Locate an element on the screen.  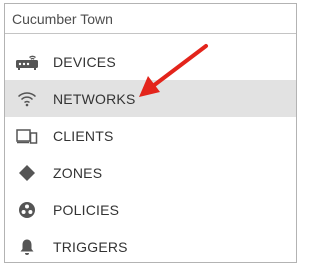
nav-item-policies: POLICIES is located at coordinates (150, 209).